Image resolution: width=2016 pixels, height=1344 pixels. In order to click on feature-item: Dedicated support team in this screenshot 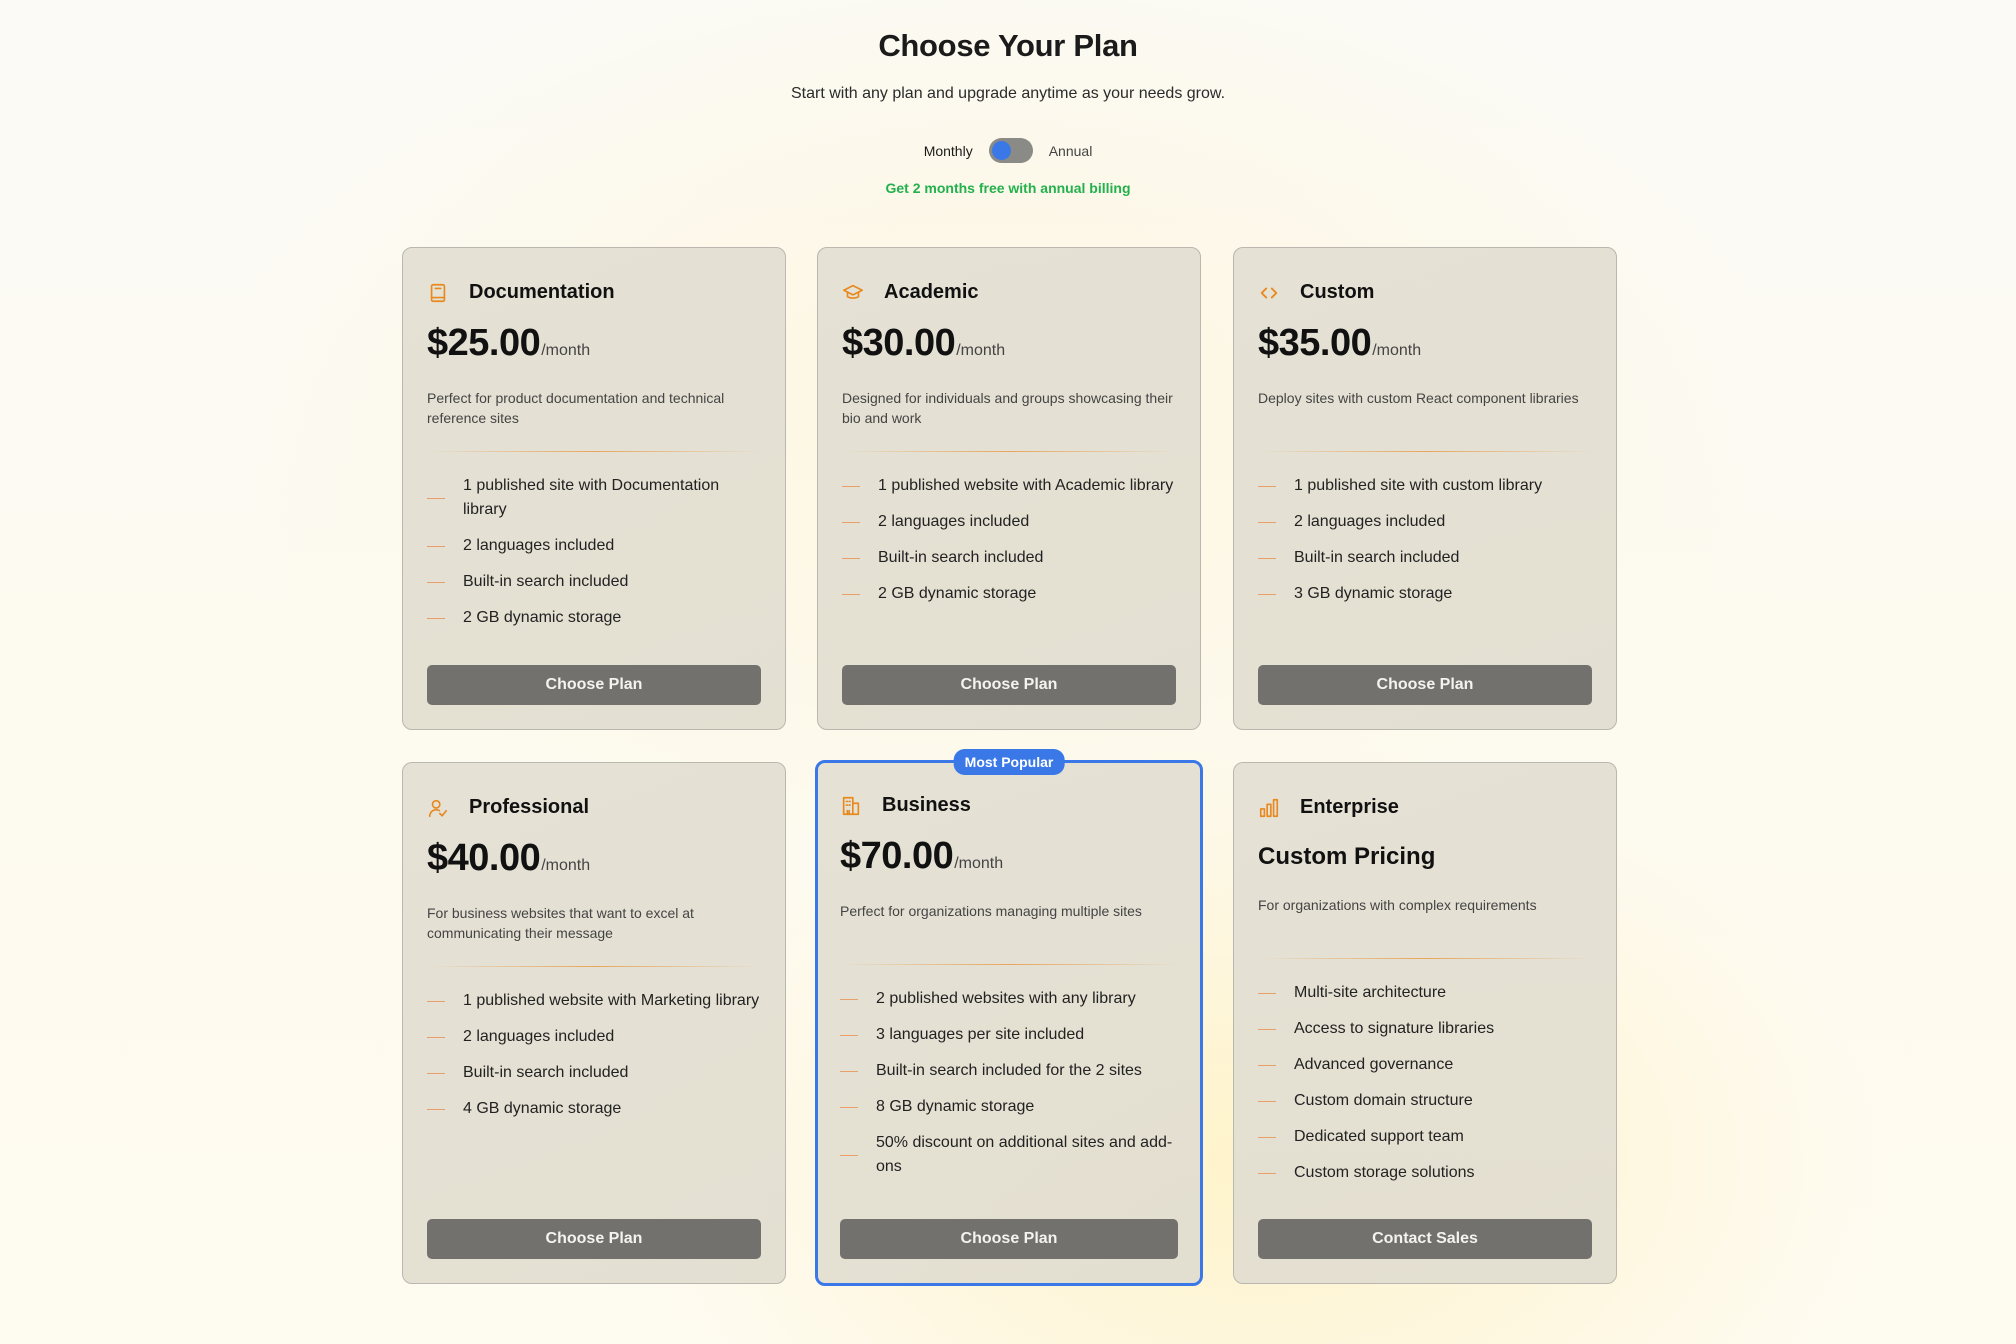, I will do `click(1428, 1137)`.